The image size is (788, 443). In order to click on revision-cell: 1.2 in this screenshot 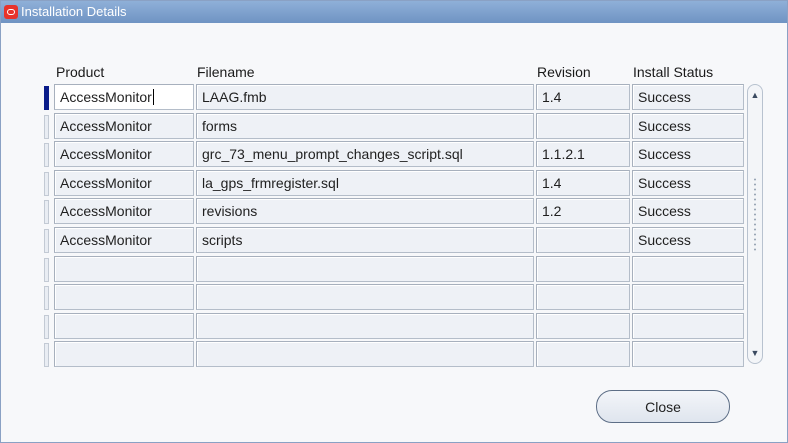, I will do `click(583, 211)`.